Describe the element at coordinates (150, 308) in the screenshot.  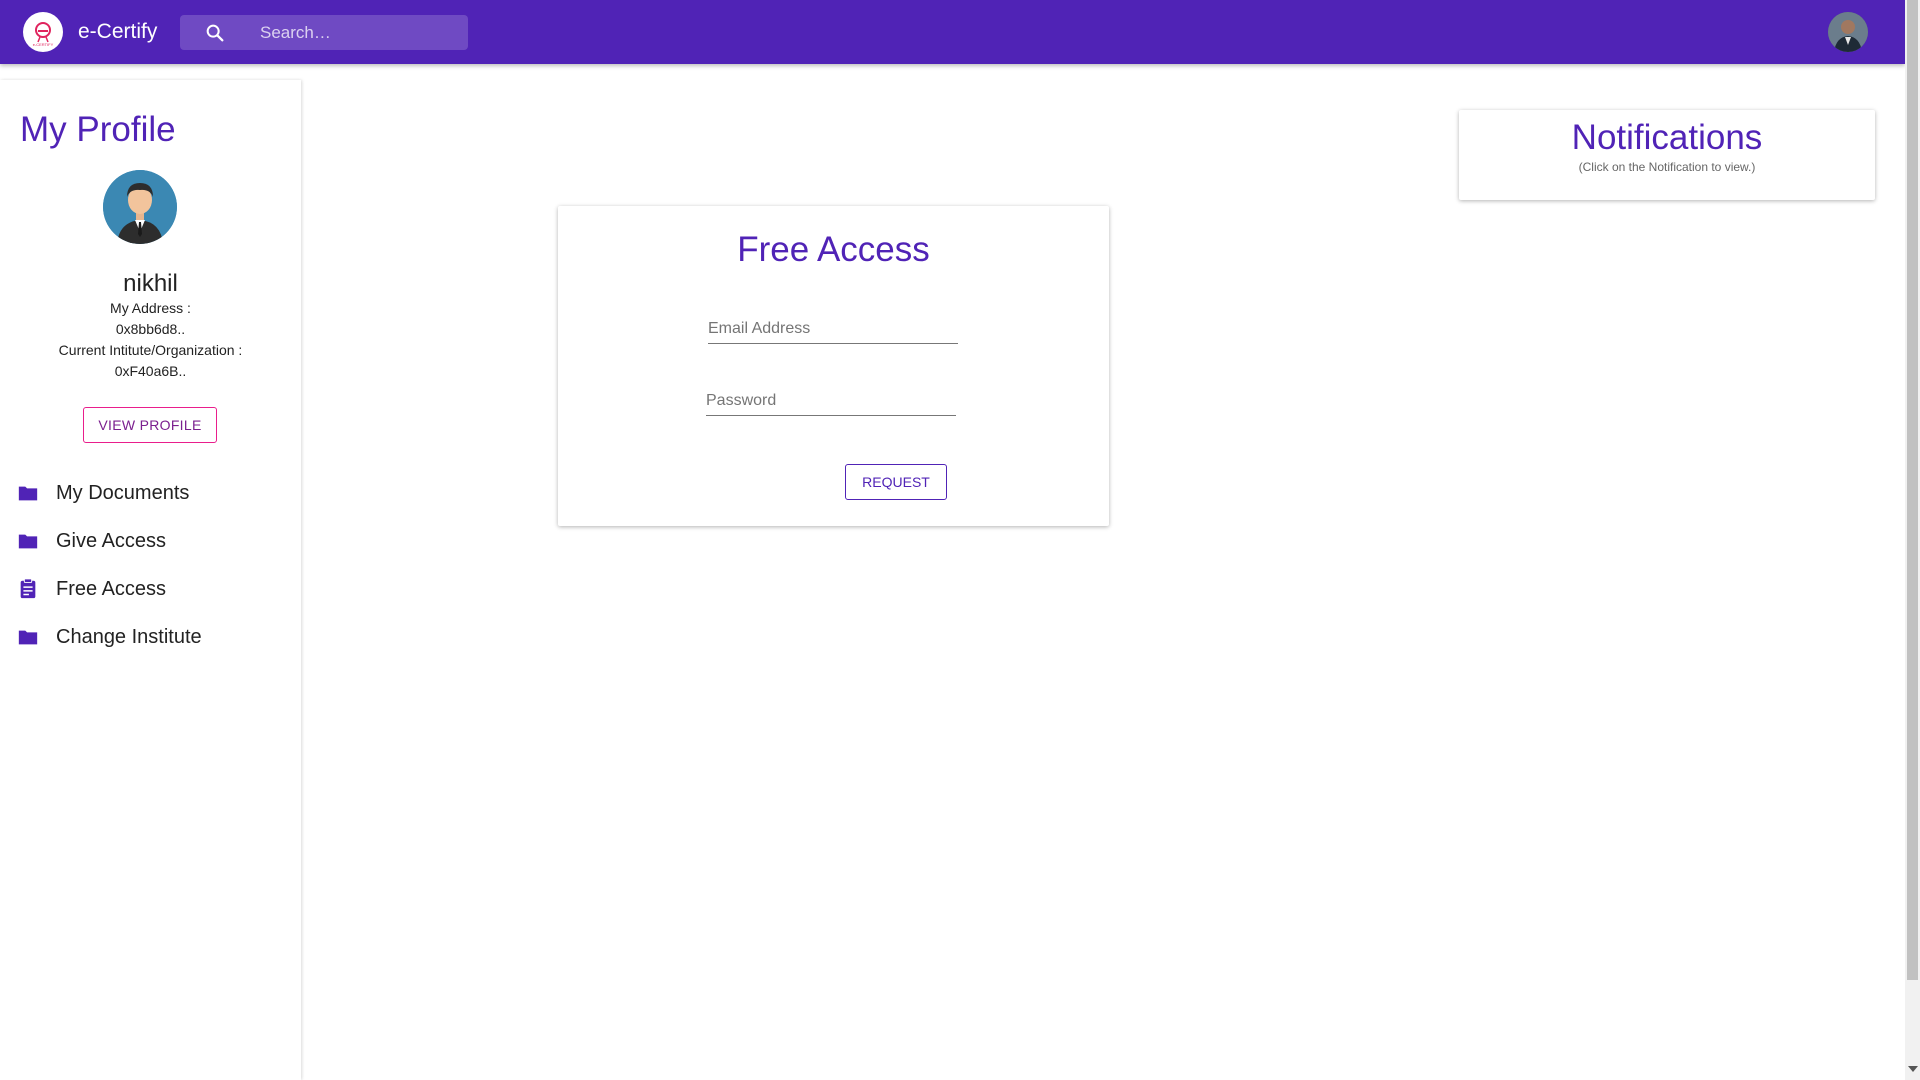
I see `address-label: My Address :` at that location.